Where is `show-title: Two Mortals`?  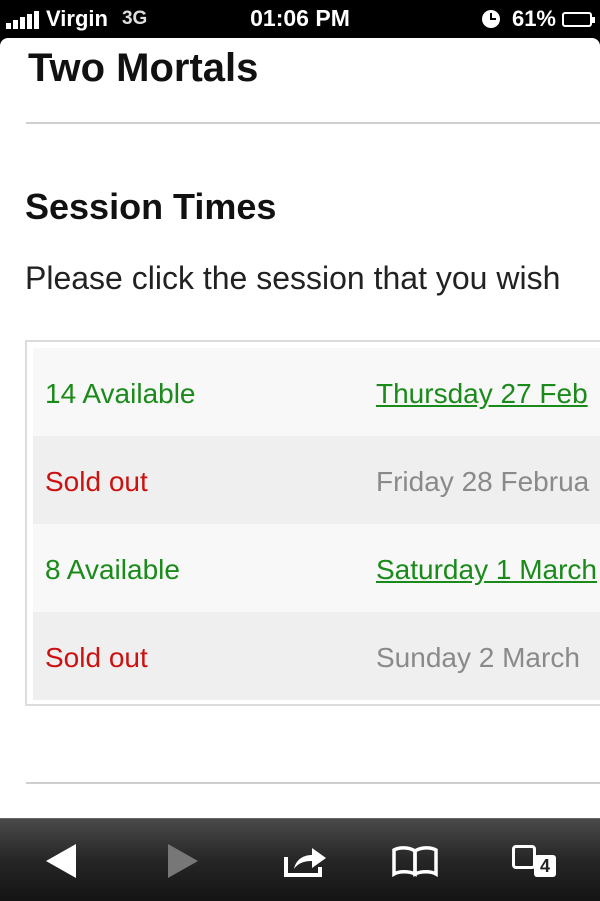 show-title: Two Mortals is located at coordinates (143, 68).